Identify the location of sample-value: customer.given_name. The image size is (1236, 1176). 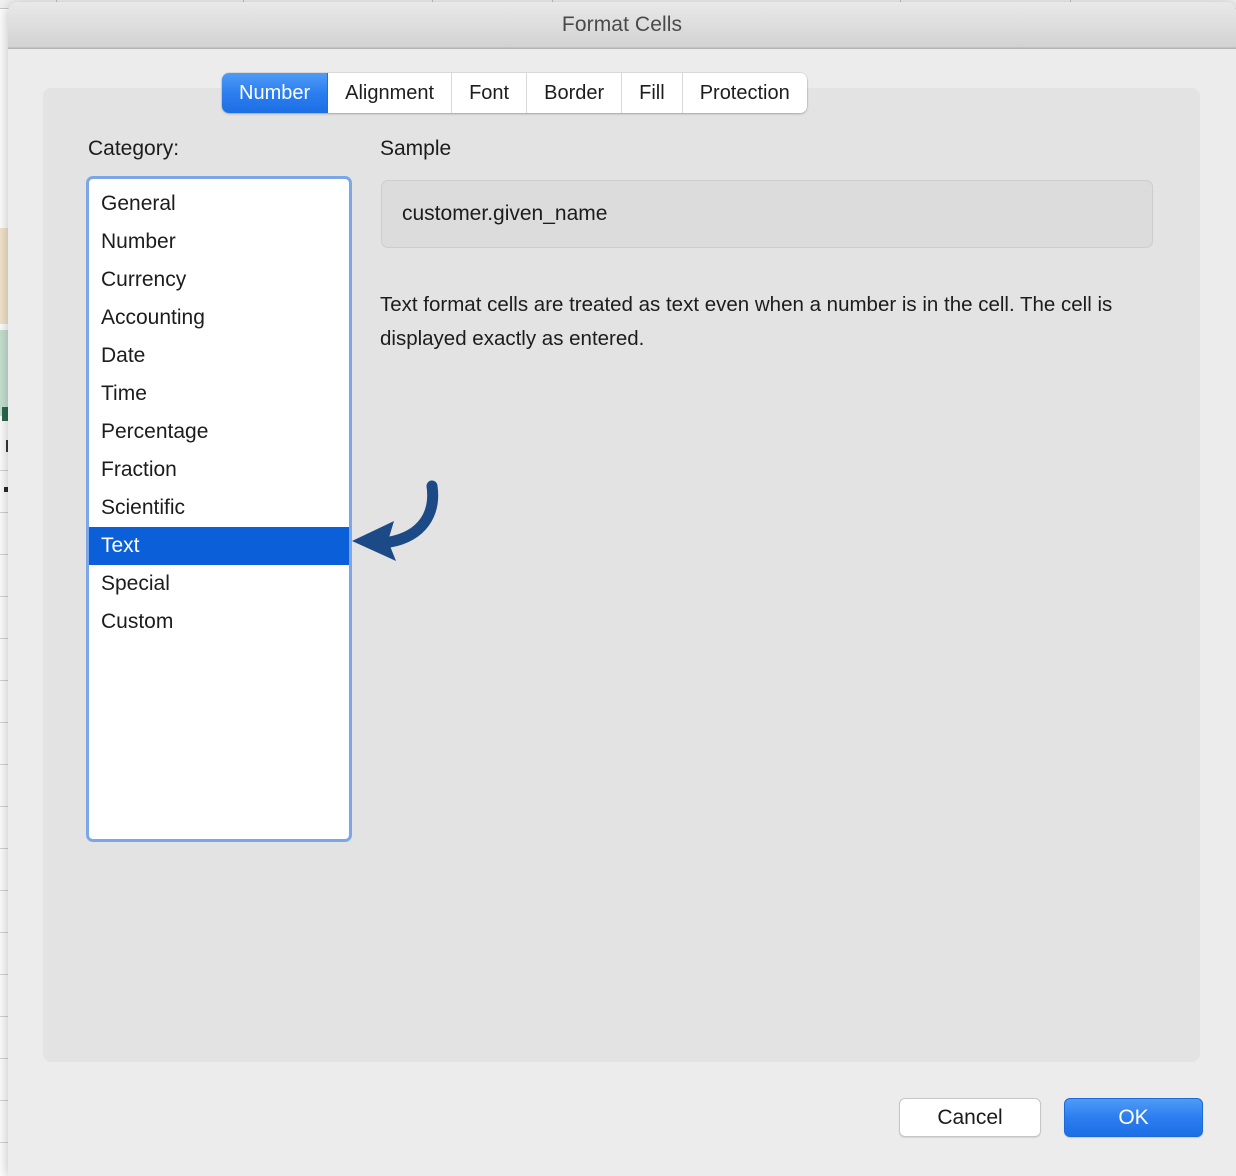
(505, 213).